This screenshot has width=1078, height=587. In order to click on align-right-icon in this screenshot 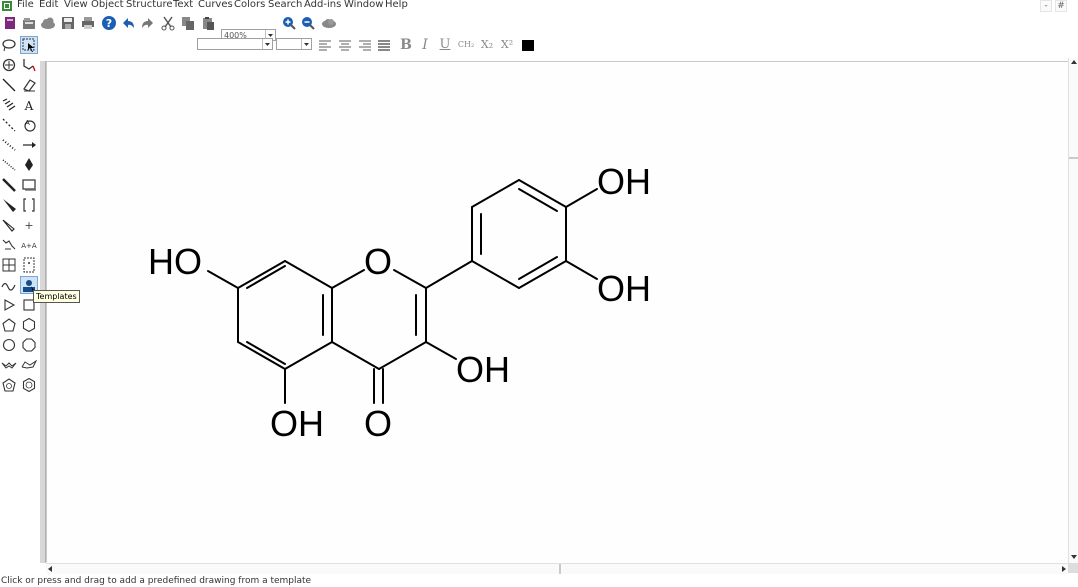, I will do `click(365, 45)`.